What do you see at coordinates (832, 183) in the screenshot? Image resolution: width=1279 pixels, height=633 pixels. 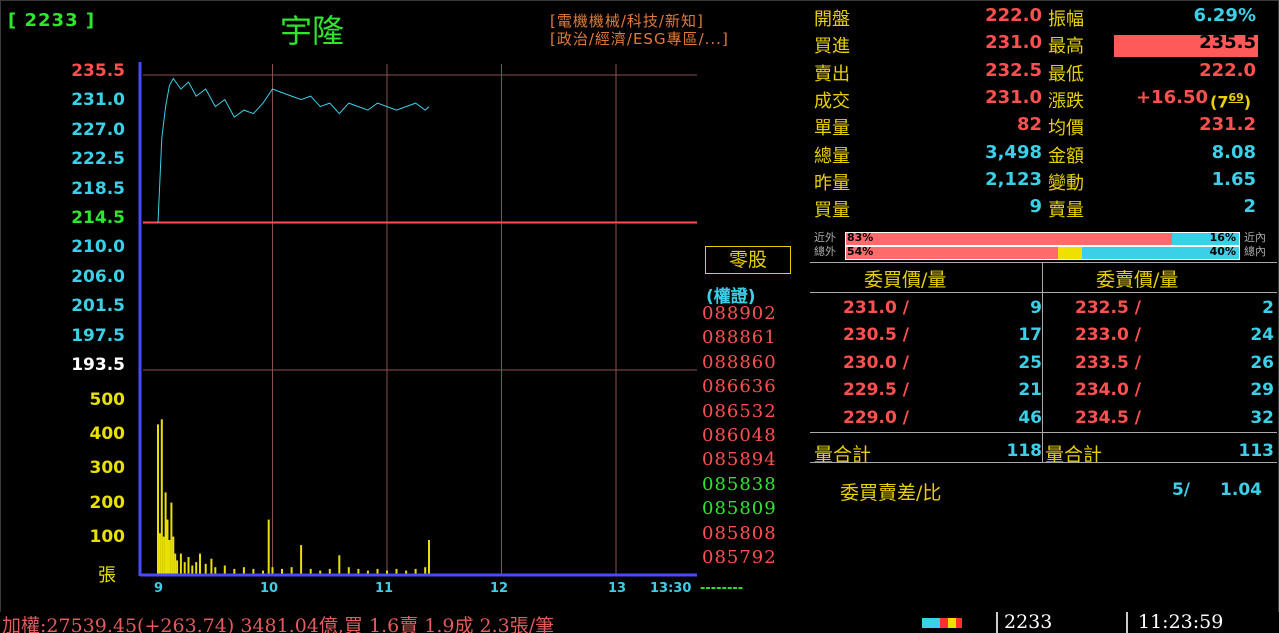 I see `quote-label: 昨量` at bounding box center [832, 183].